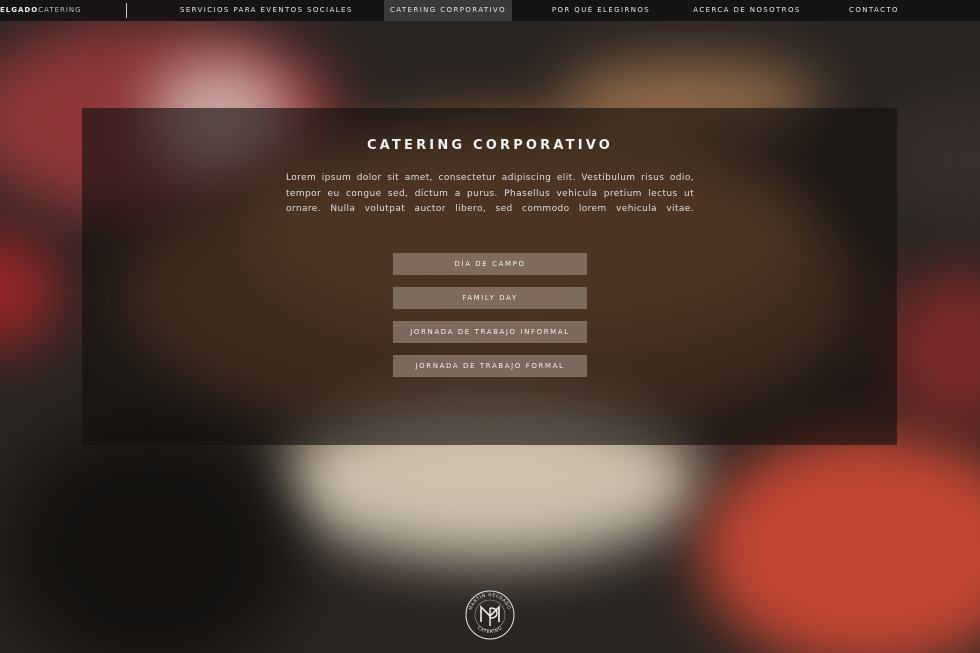  Describe the element at coordinates (490, 332) in the screenshot. I see `option-jornada-informal-button: JORNADA DE TRABAJO INFORMAL` at that location.